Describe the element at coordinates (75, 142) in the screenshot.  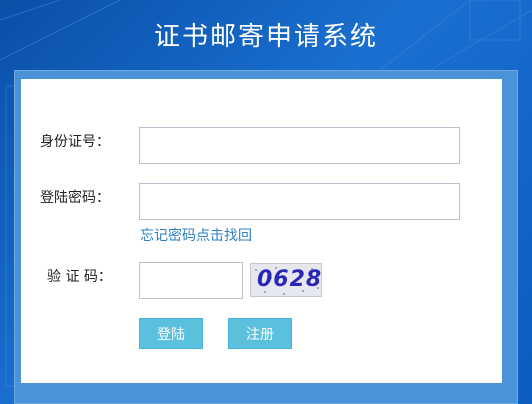
I see `id-number-label: 身份证号：` at that location.